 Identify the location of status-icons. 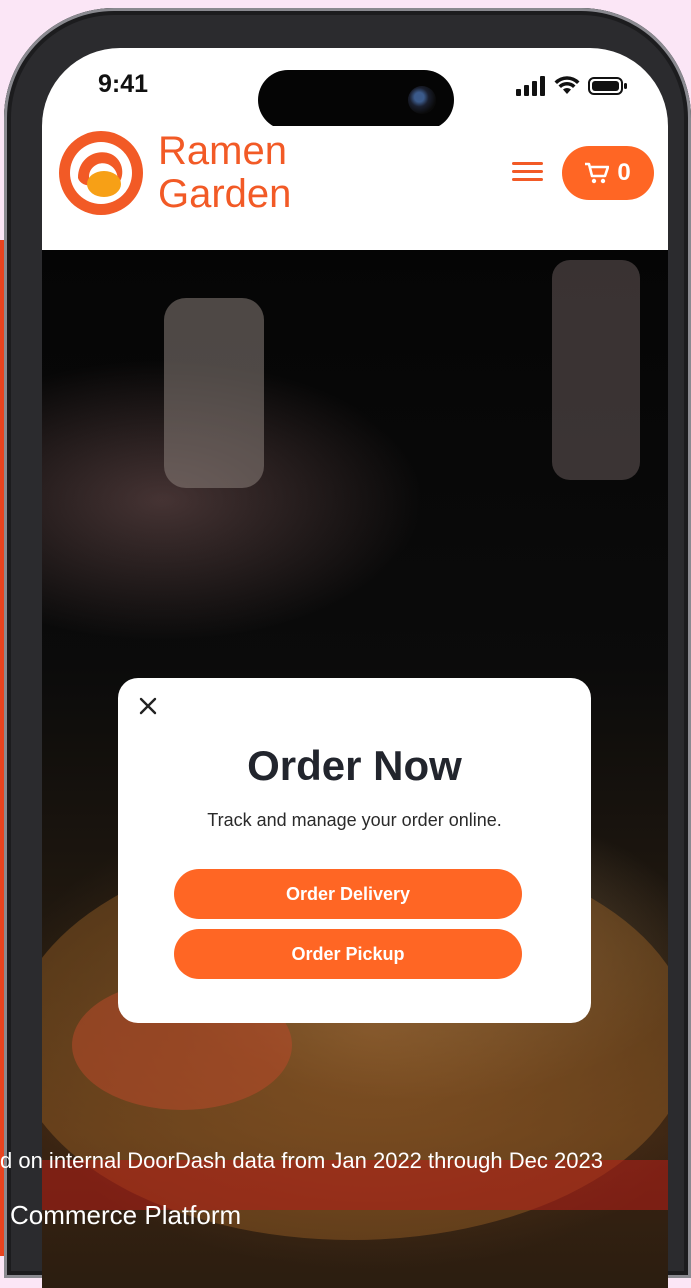
(572, 86).